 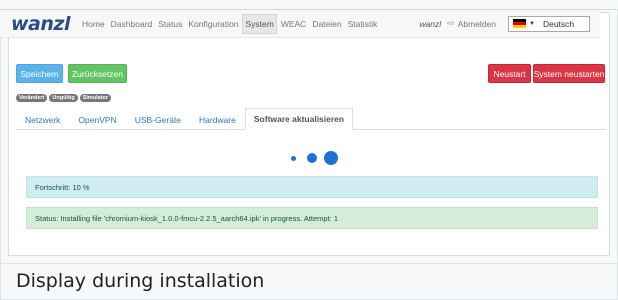 I want to click on username: wanzl, so click(x=430, y=23).